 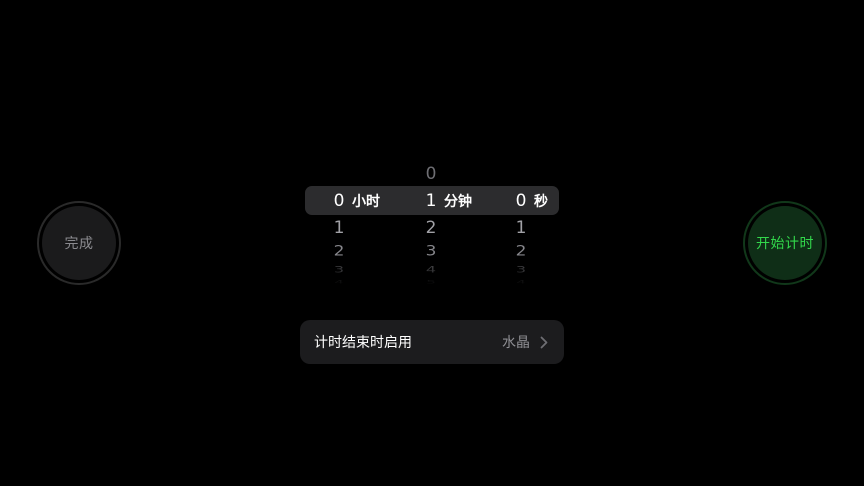 I want to click on minutes-option: 3, so click(x=431, y=251).